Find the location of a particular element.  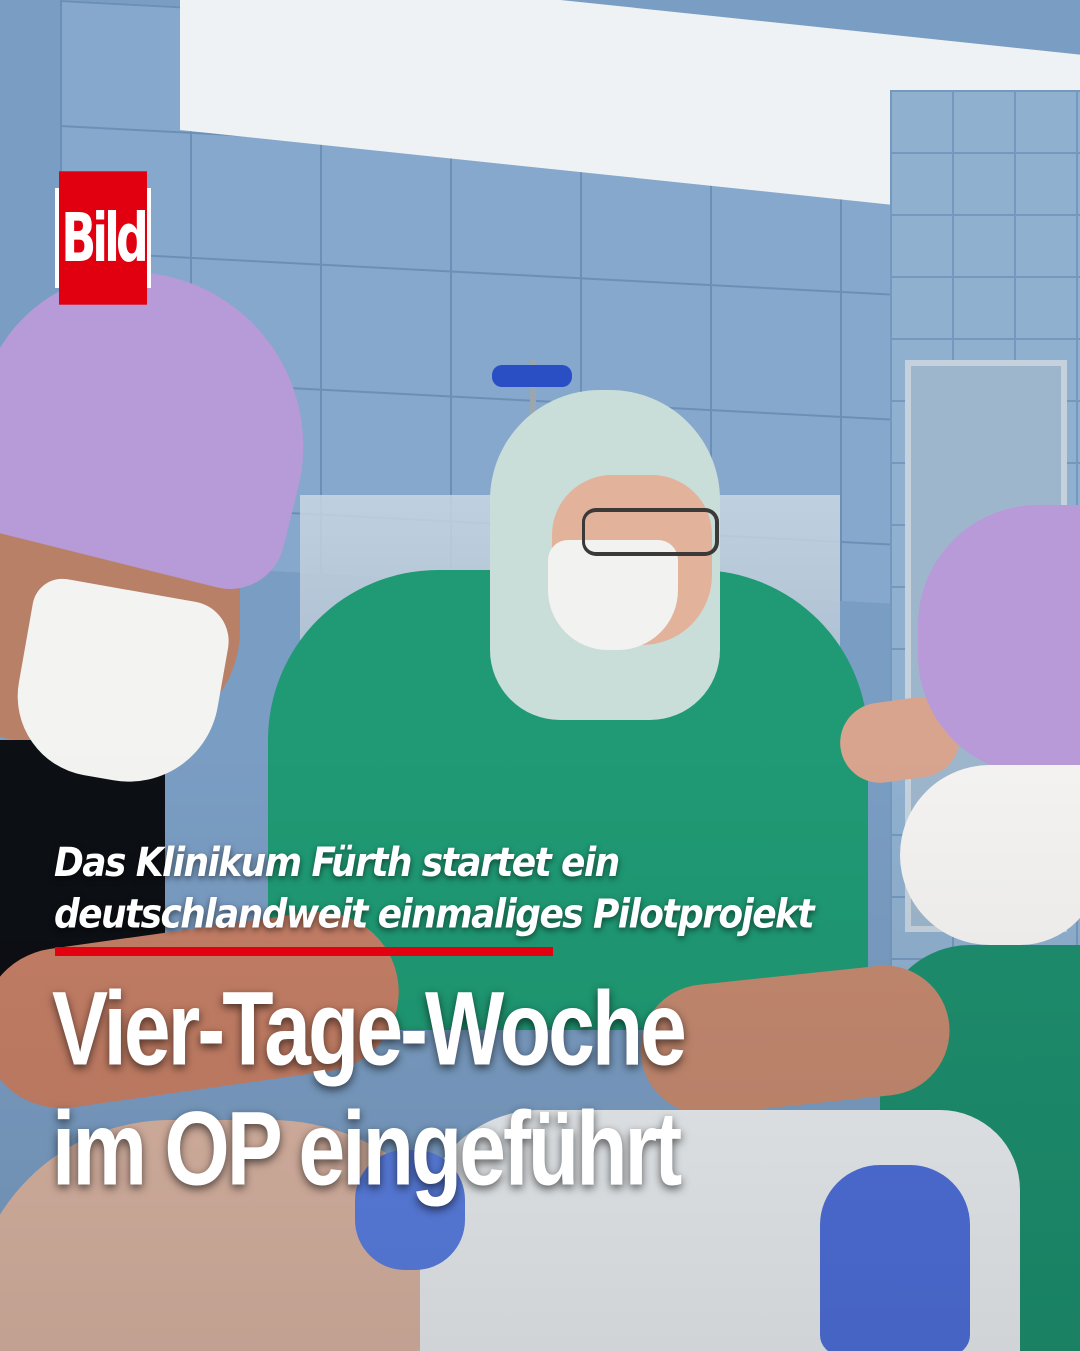

headline: Vier-Tage-Woche im OP eingeführt is located at coordinates (369, 1088).